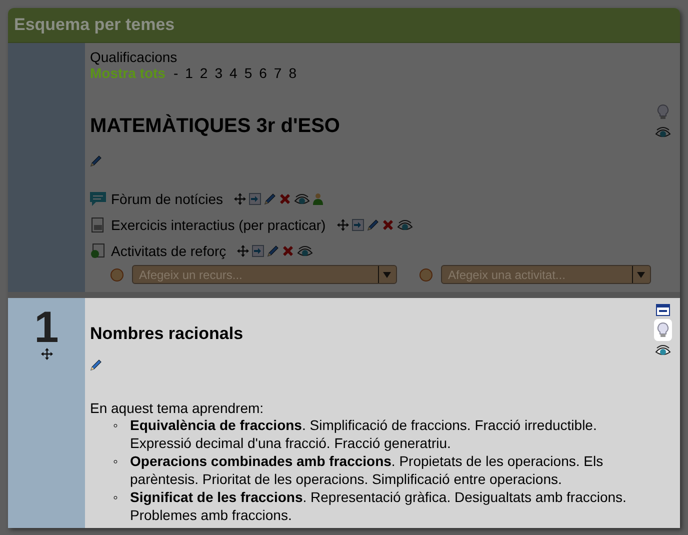 The height and width of the screenshot is (535, 688). I want to click on section-link: 3, so click(218, 73).